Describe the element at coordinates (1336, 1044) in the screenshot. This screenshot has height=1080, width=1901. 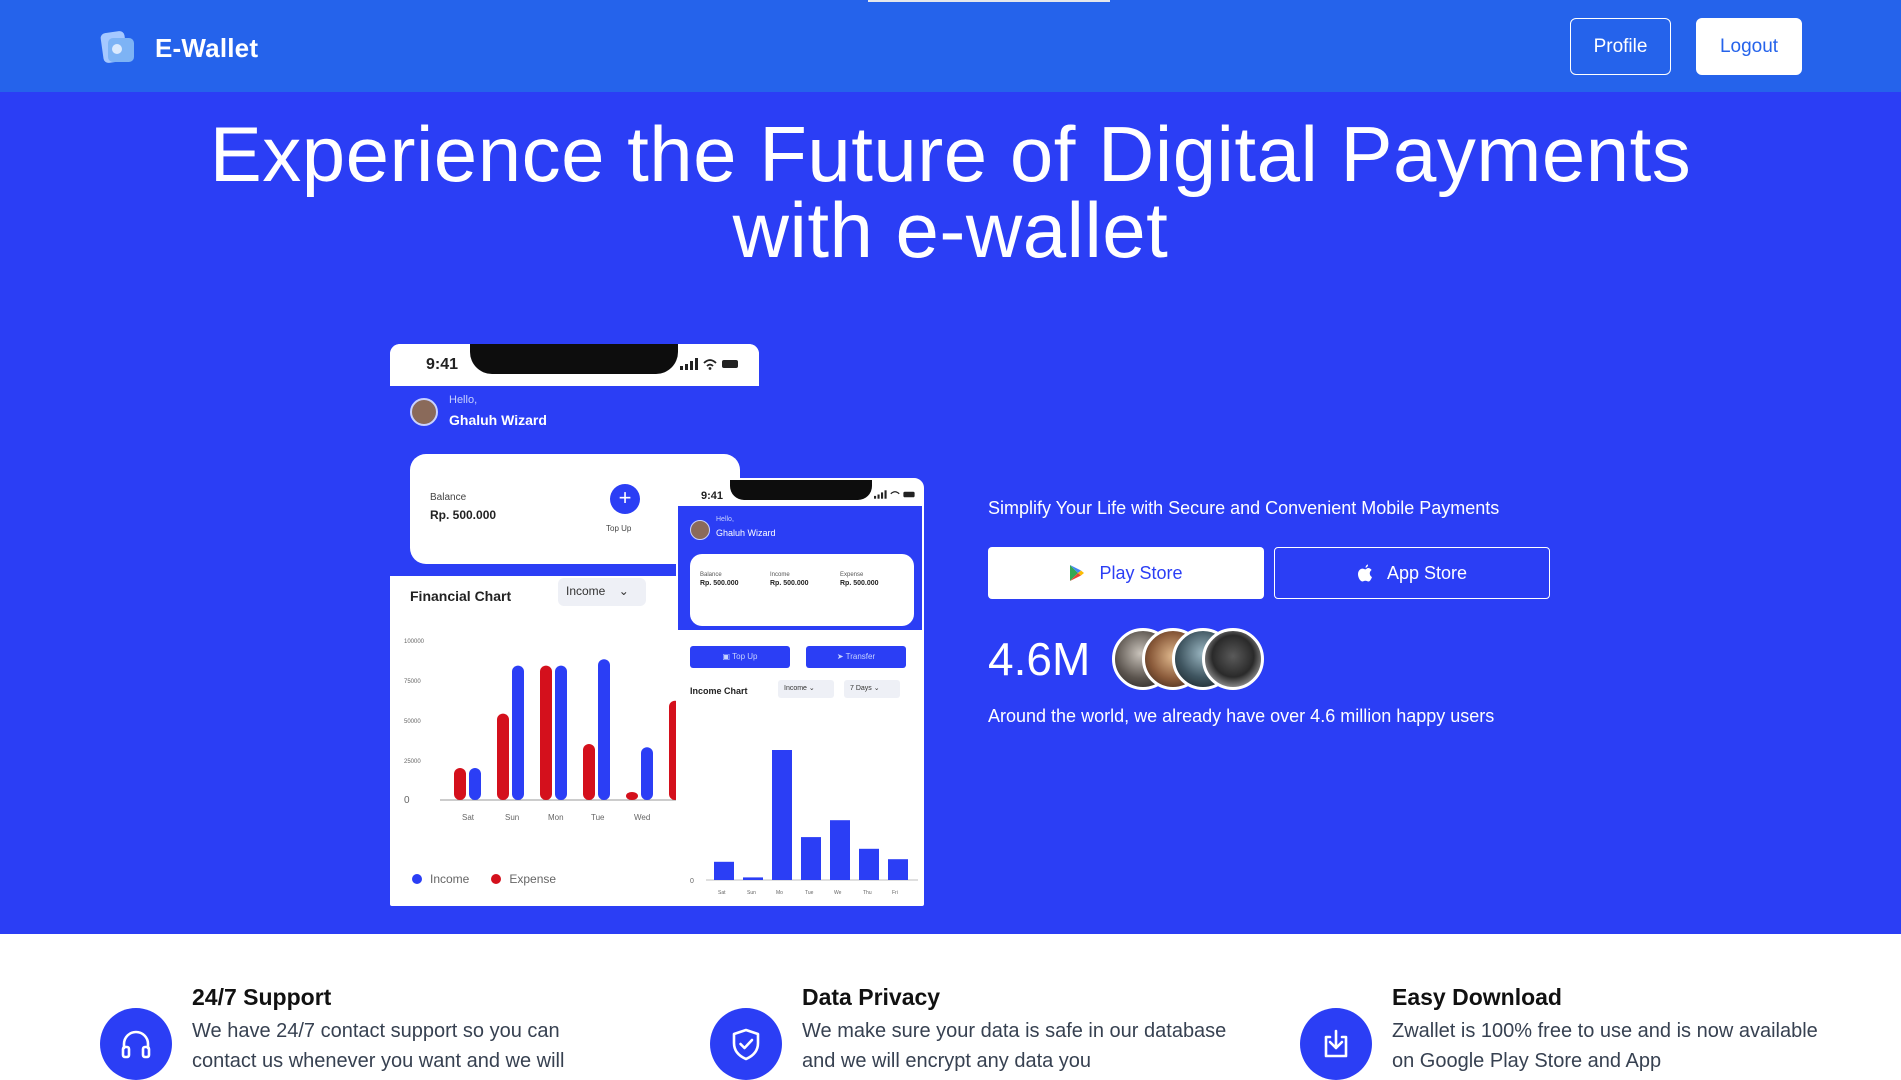
I see `download-icon` at that location.